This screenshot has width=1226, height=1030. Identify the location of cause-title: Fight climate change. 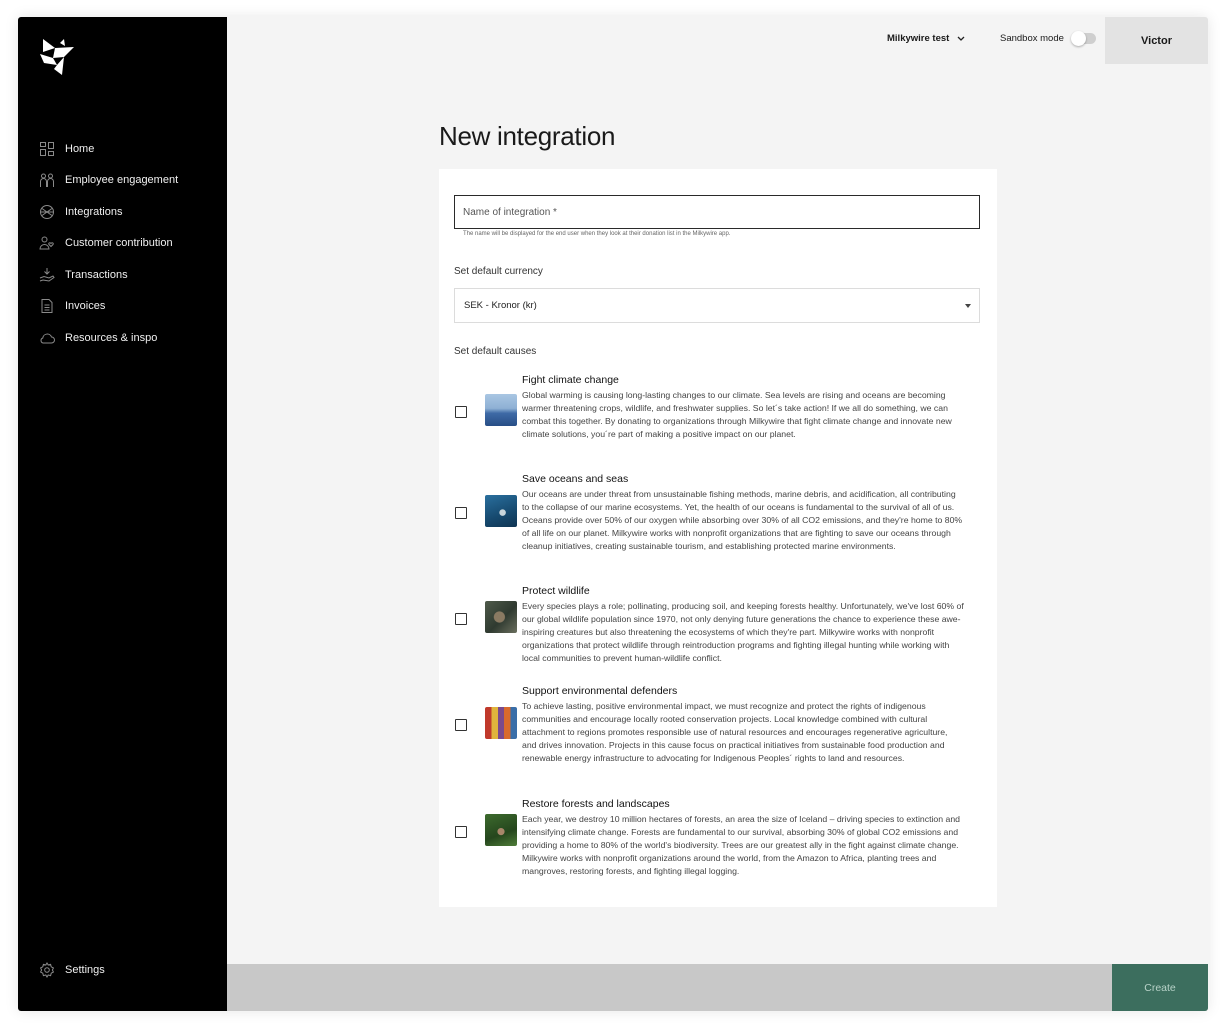
(570, 380).